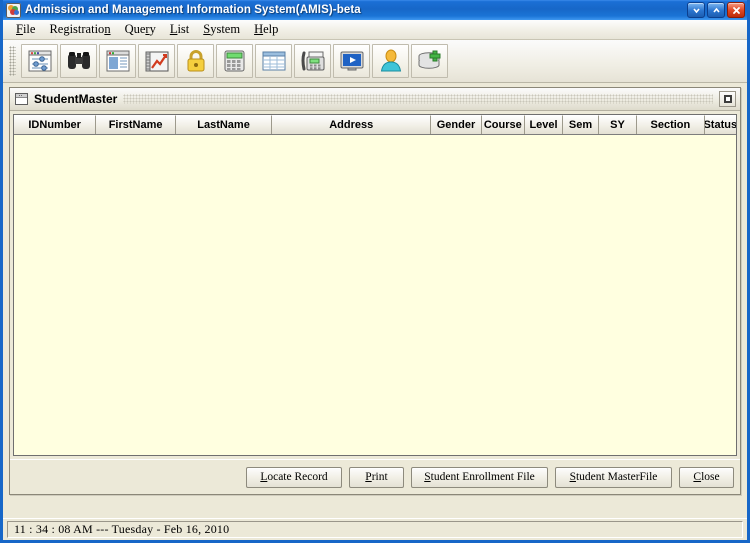 The height and width of the screenshot is (543, 750). What do you see at coordinates (544, 124) in the screenshot?
I see `column-header-level: Level` at bounding box center [544, 124].